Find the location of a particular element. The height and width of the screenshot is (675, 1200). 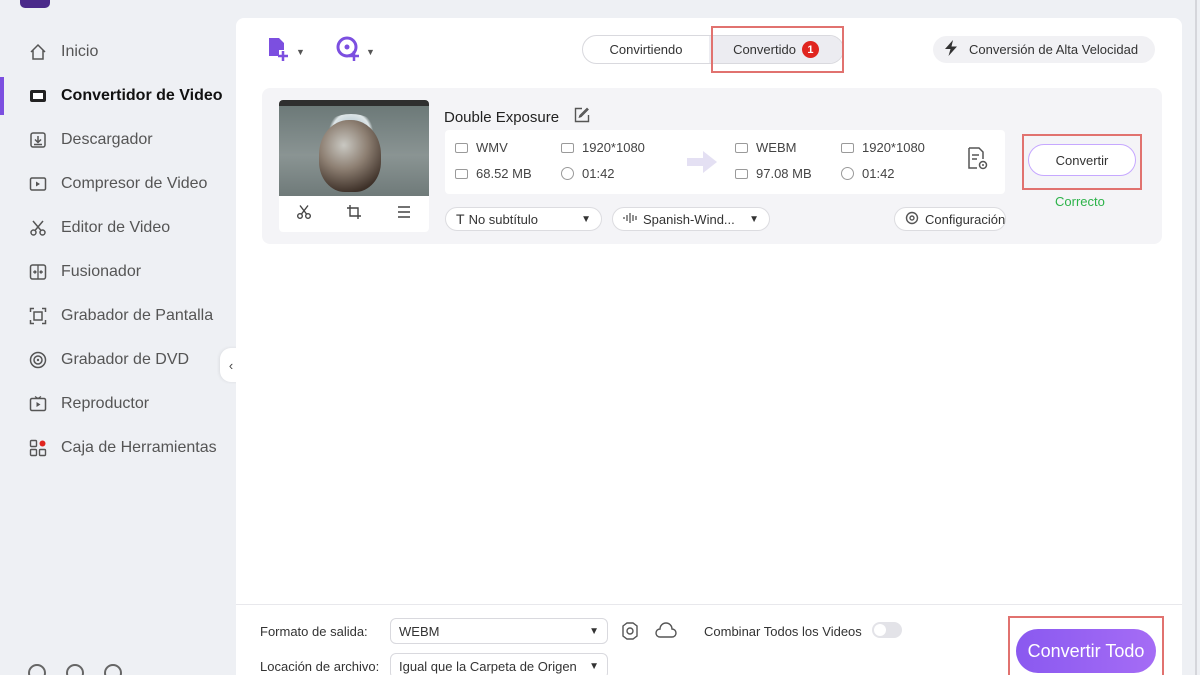

add-file-icon is located at coordinates (279, 51).